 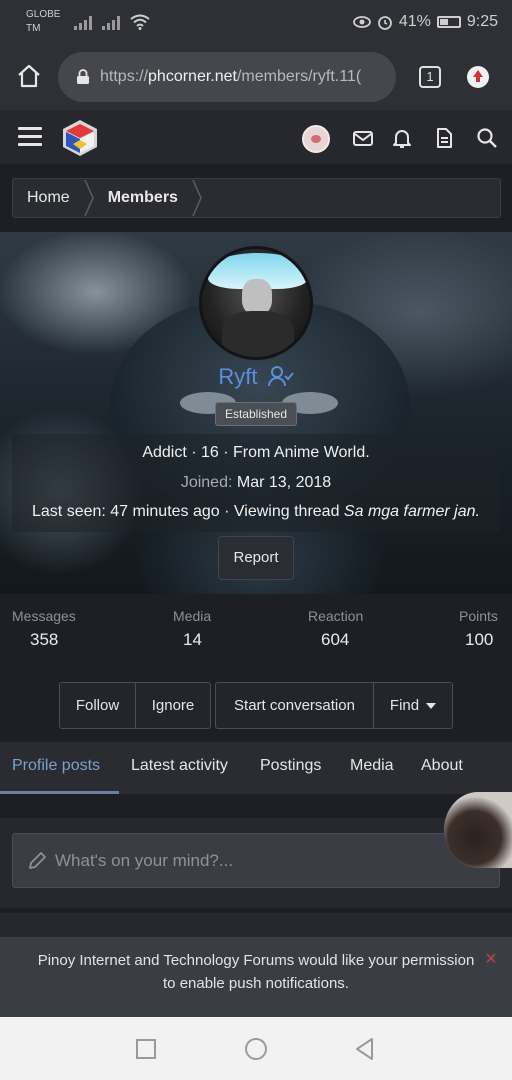 I want to click on lock-icon, so click(x=83, y=76).